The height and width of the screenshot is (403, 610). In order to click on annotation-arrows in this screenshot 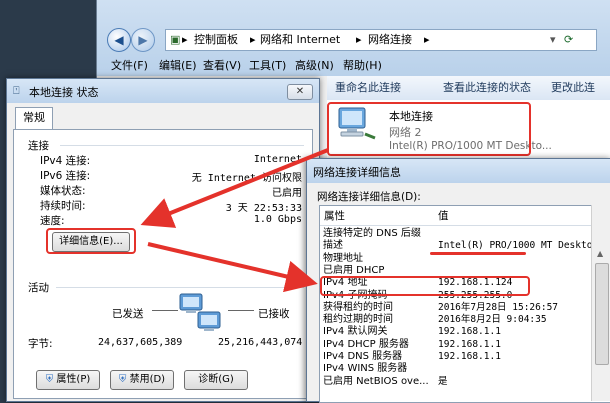, I will do `click(234, 220)`.